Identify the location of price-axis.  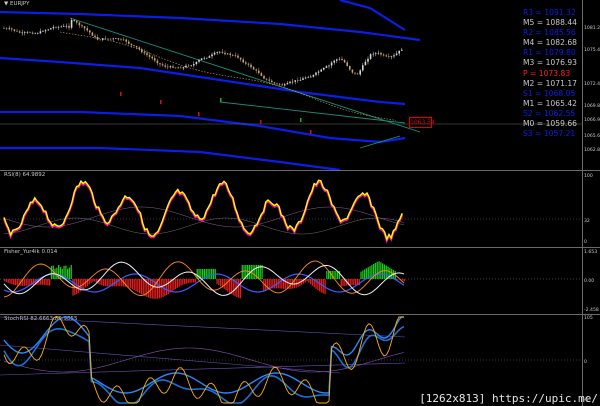
(591, 203).